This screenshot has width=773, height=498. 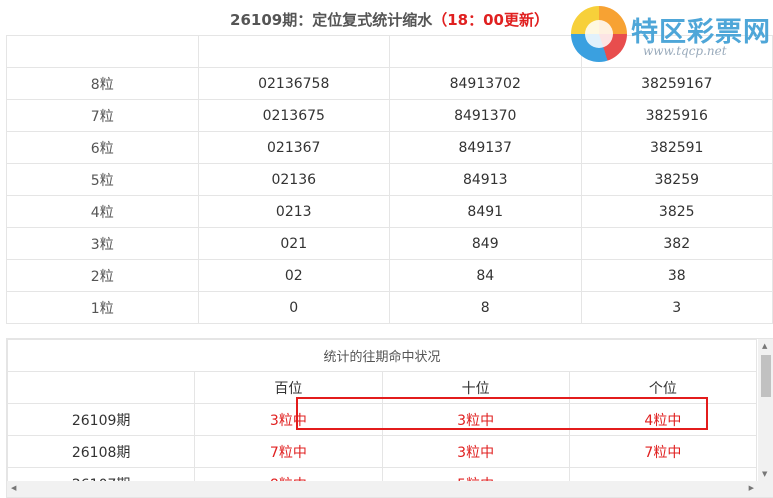 I want to click on cell-bai: 0213675, so click(x=294, y=116).